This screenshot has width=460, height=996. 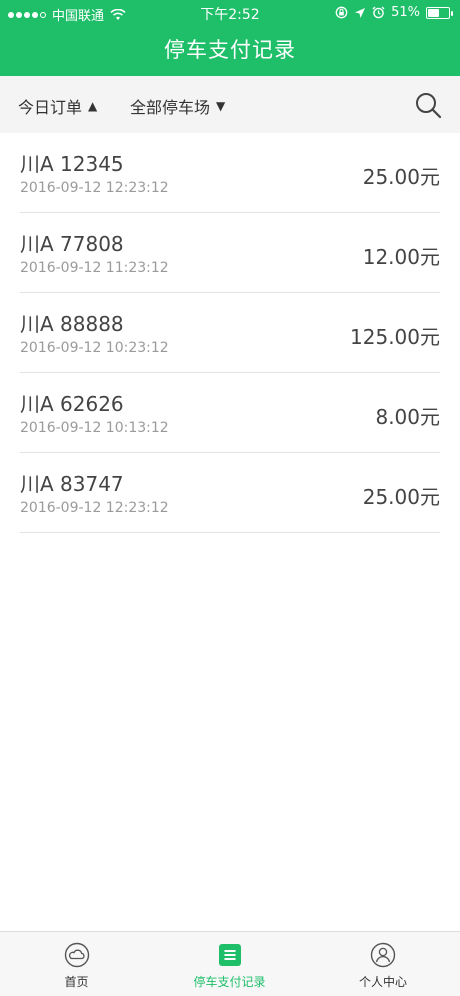 I want to click on status-right: 51%, so click(x=394, y=12).